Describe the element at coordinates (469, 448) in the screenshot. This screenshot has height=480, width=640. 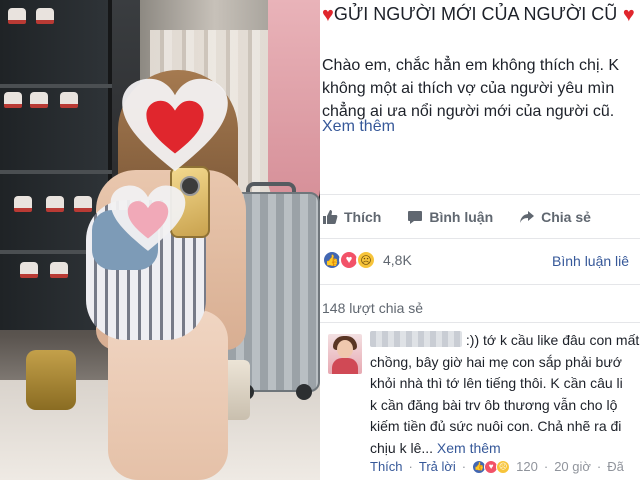
I see `comment-see-more-link: Xem thêm` at that location.